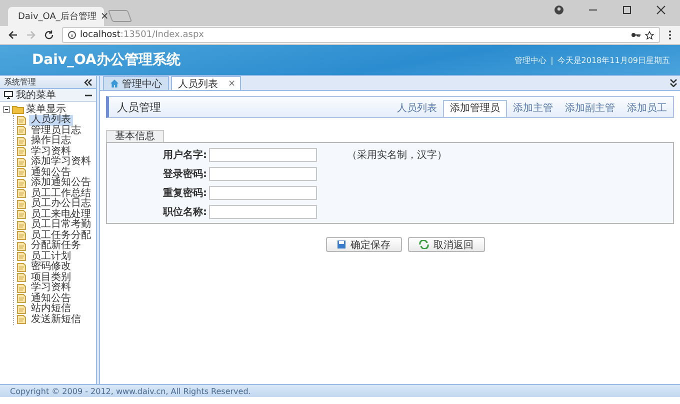 Image resolution: width=680 pixels, height=404 pixels. What do you see at coordinates (661, 10) in the screenshot?
I see `close-icon` at bounding box center [661, 10].